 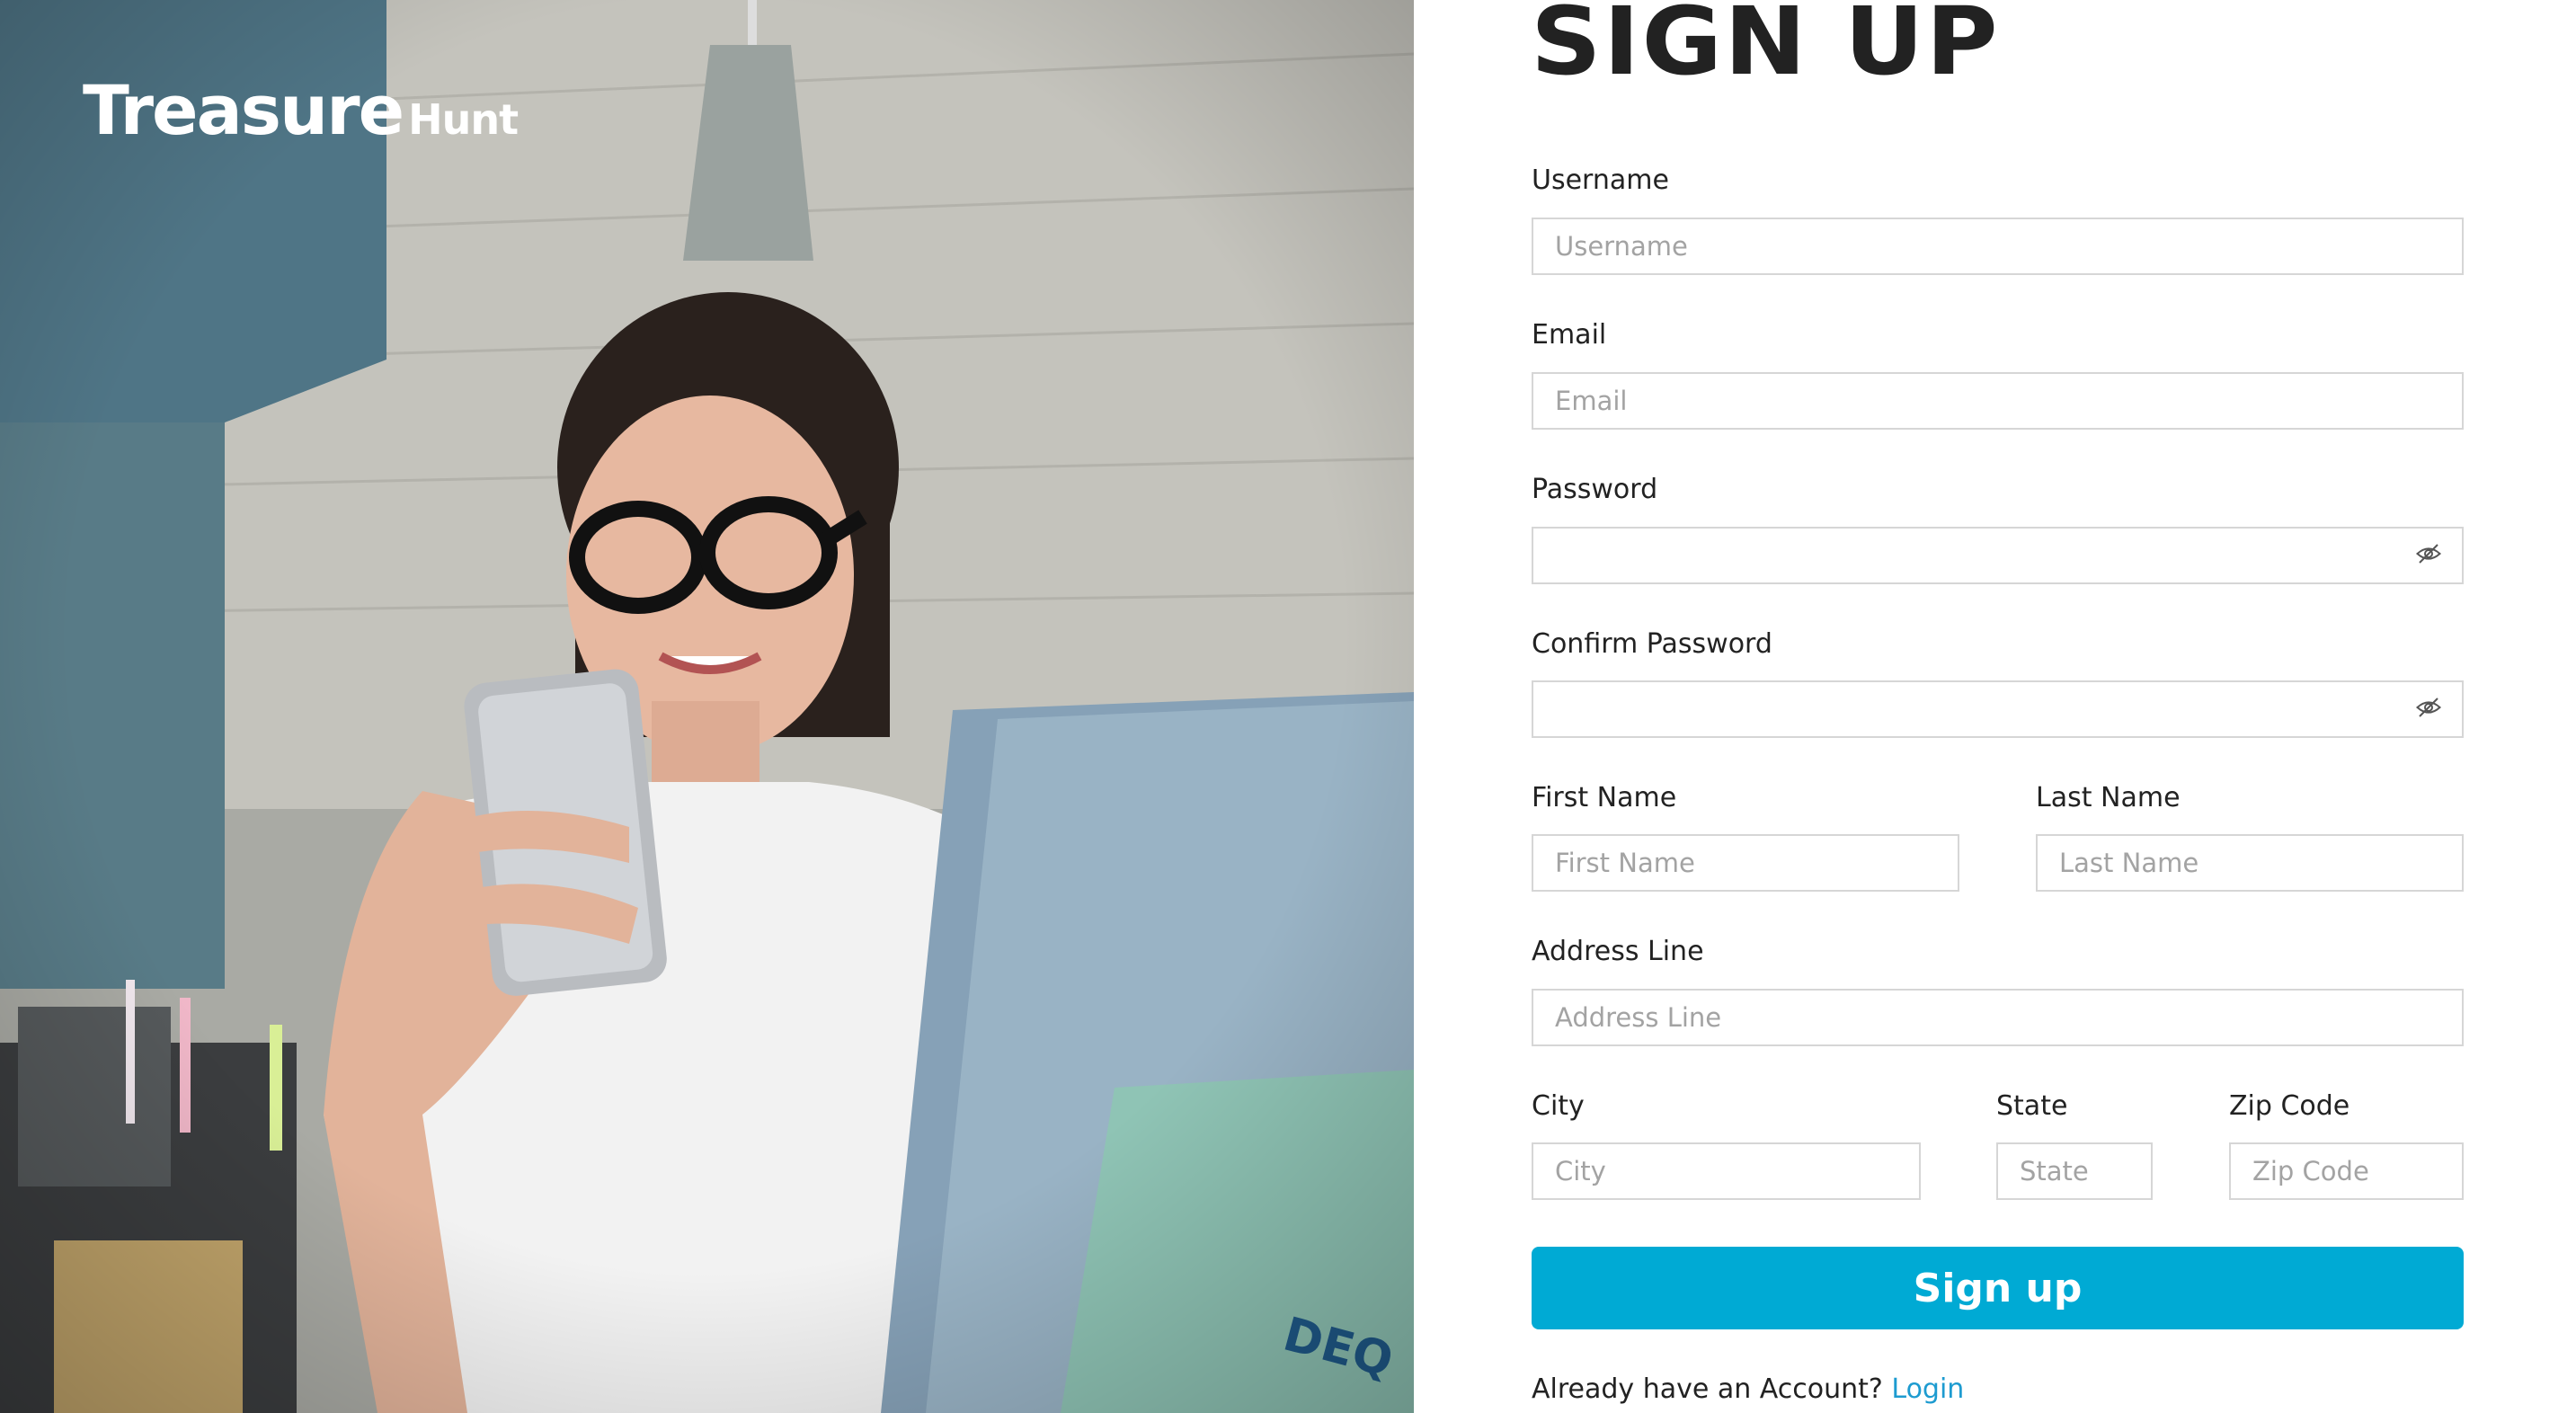 I want to click on login-link: Login, so click(x=1927, y=1389).